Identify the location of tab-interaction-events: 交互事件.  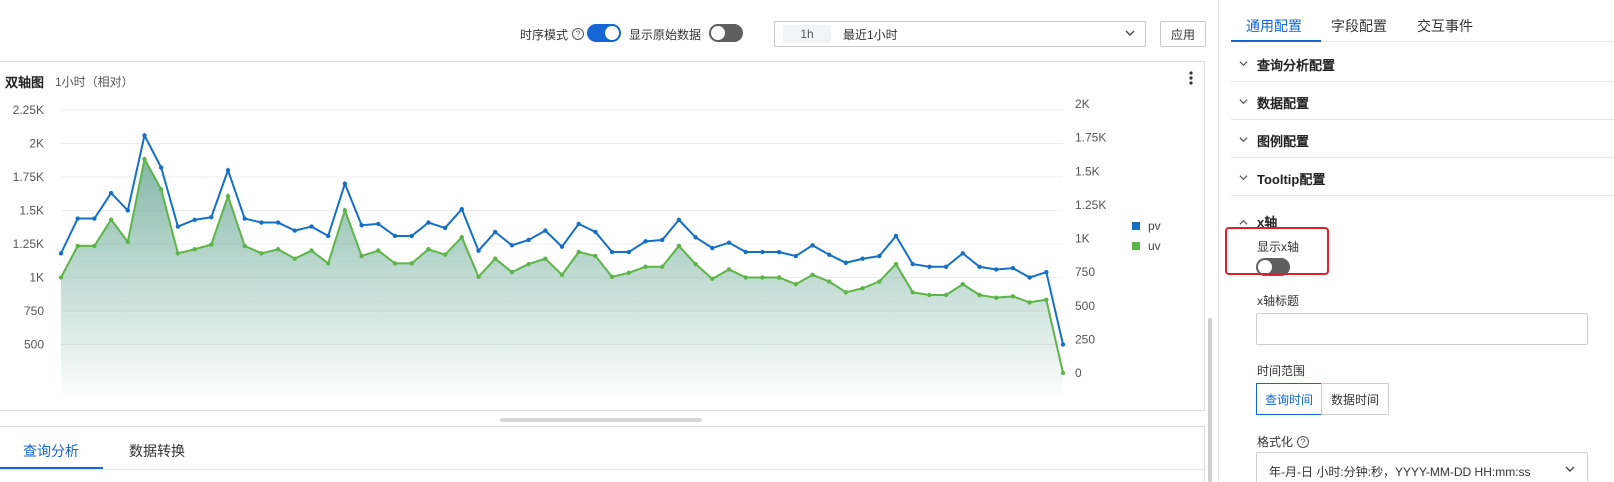
(1445, 26).